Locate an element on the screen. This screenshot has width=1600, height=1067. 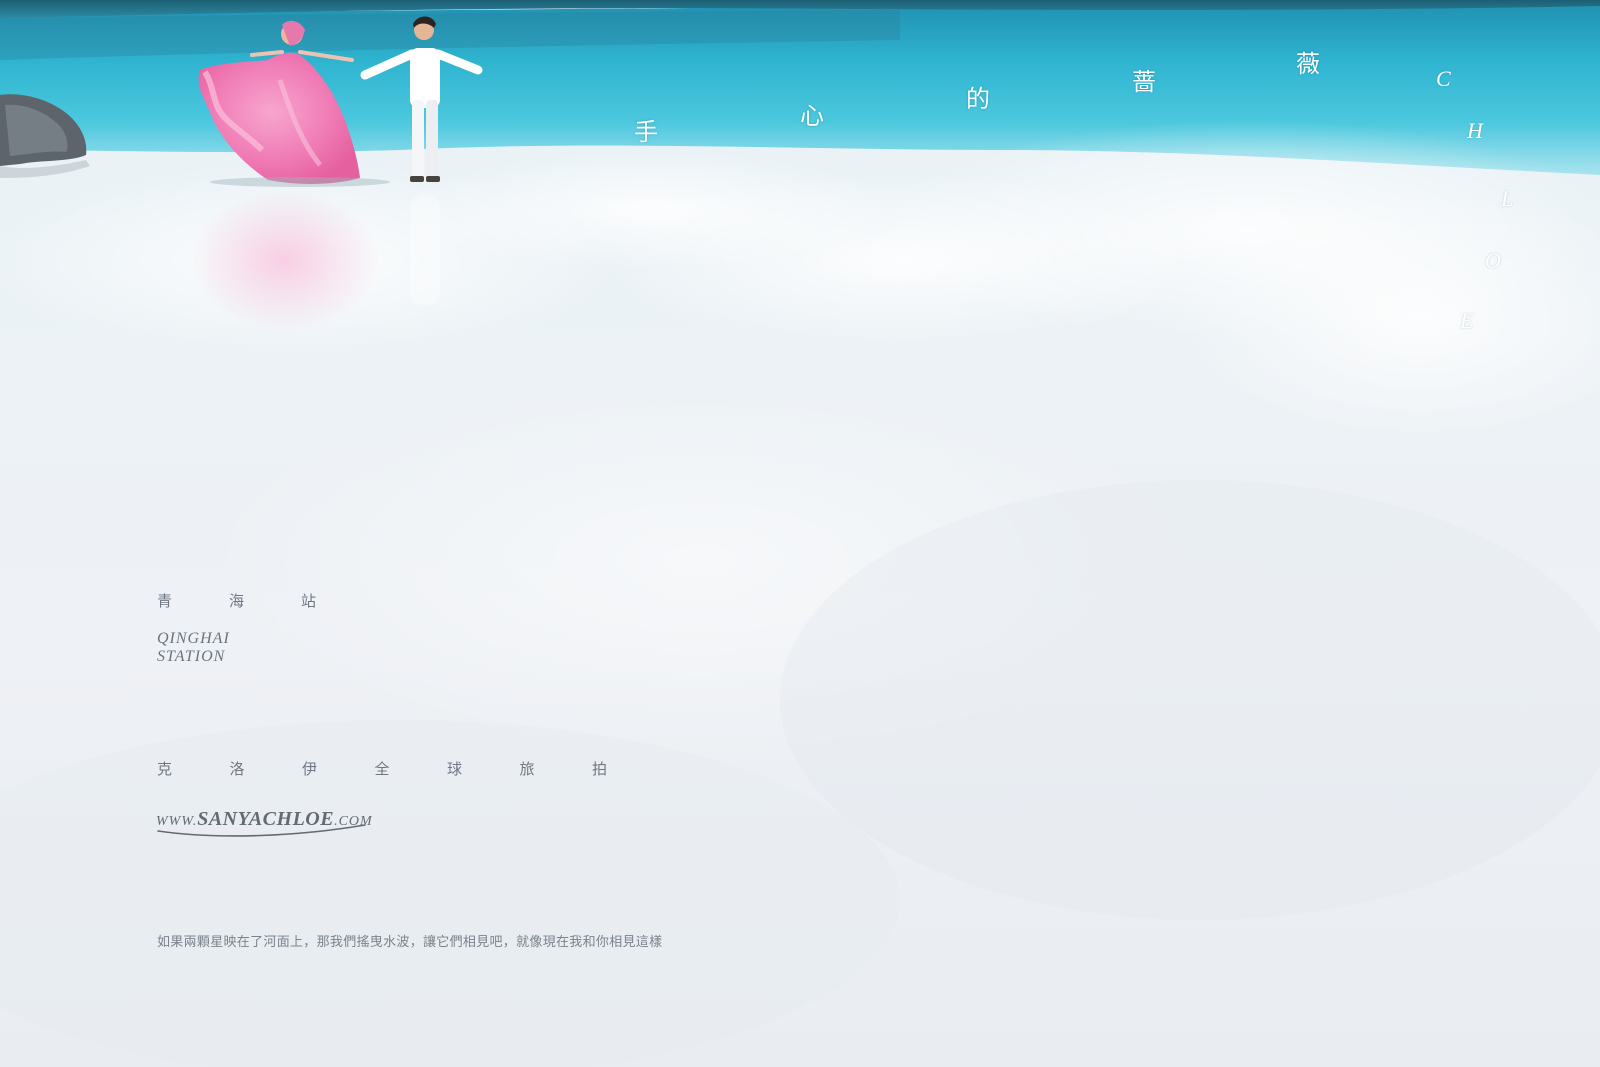
station-char: 青 is located at coordinates (165, 601).